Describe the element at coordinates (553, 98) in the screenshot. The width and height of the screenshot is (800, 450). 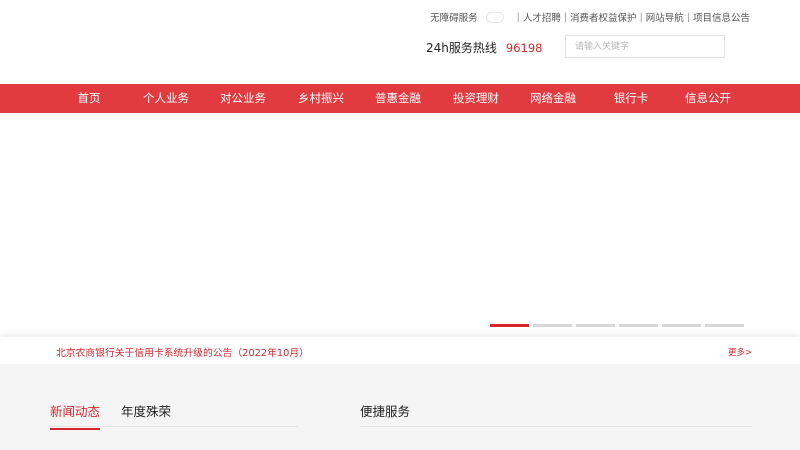
I see `nav-online-banking: 网络金融` at that location.